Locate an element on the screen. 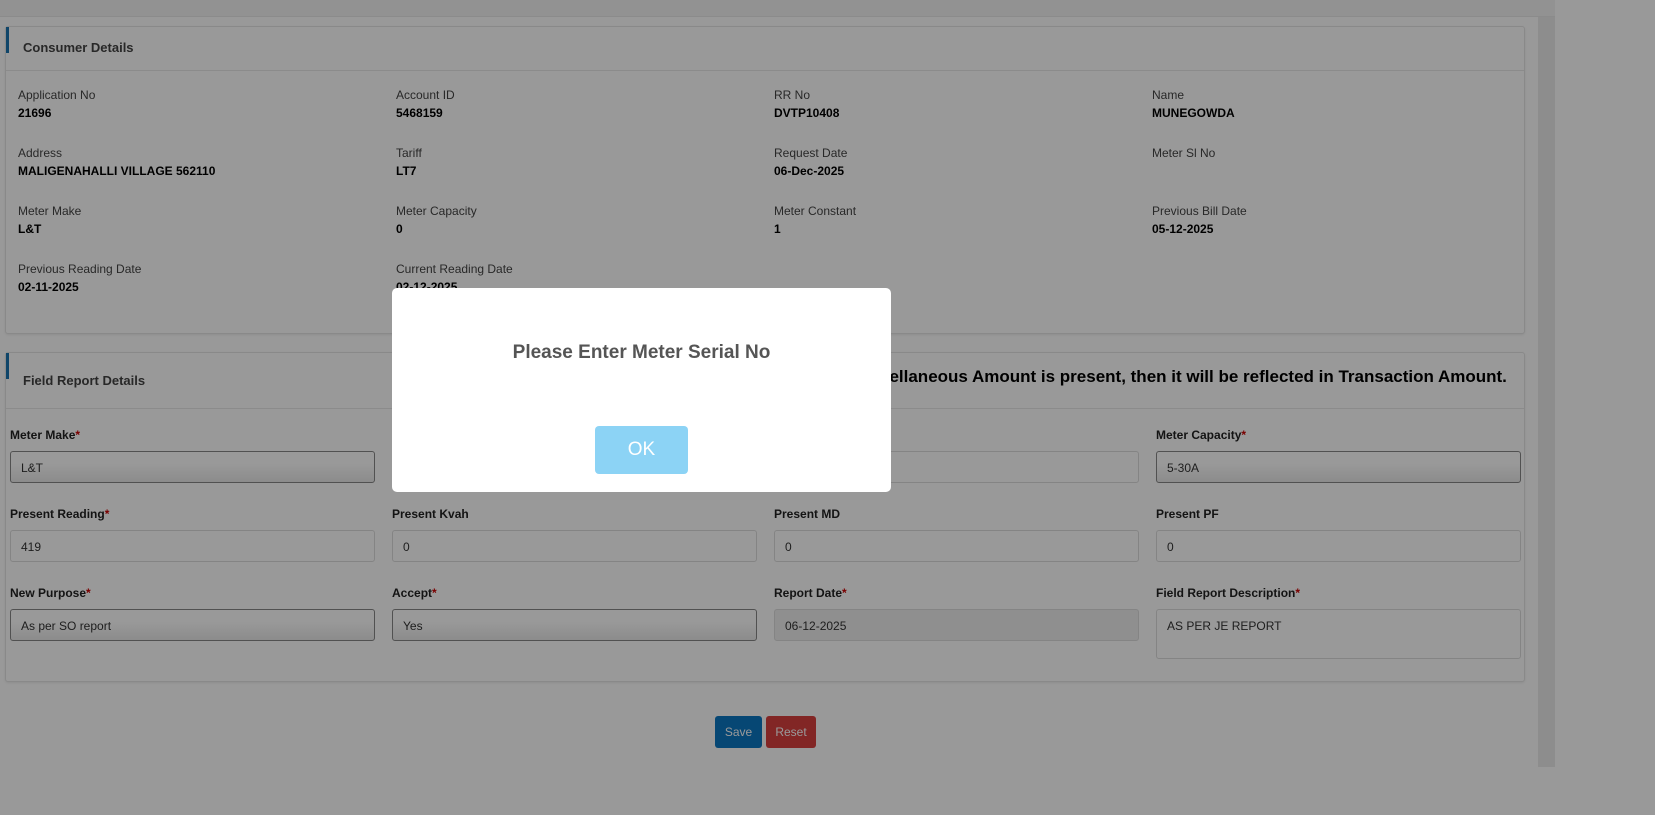  alert-message: Please Enter Meter Serial No is located at coordinates (641, 352).